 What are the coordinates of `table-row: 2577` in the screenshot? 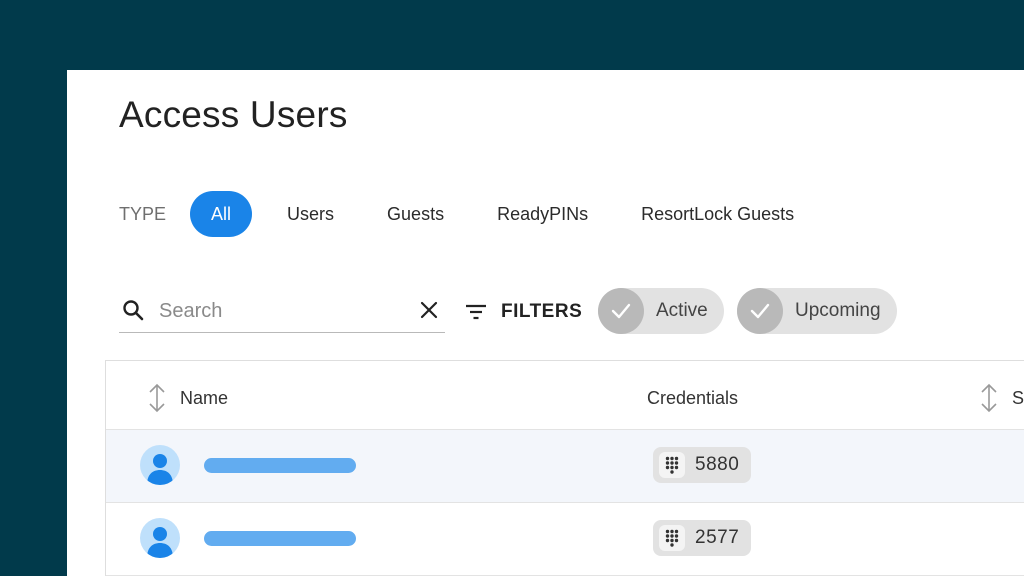 It's located at (565, 539).